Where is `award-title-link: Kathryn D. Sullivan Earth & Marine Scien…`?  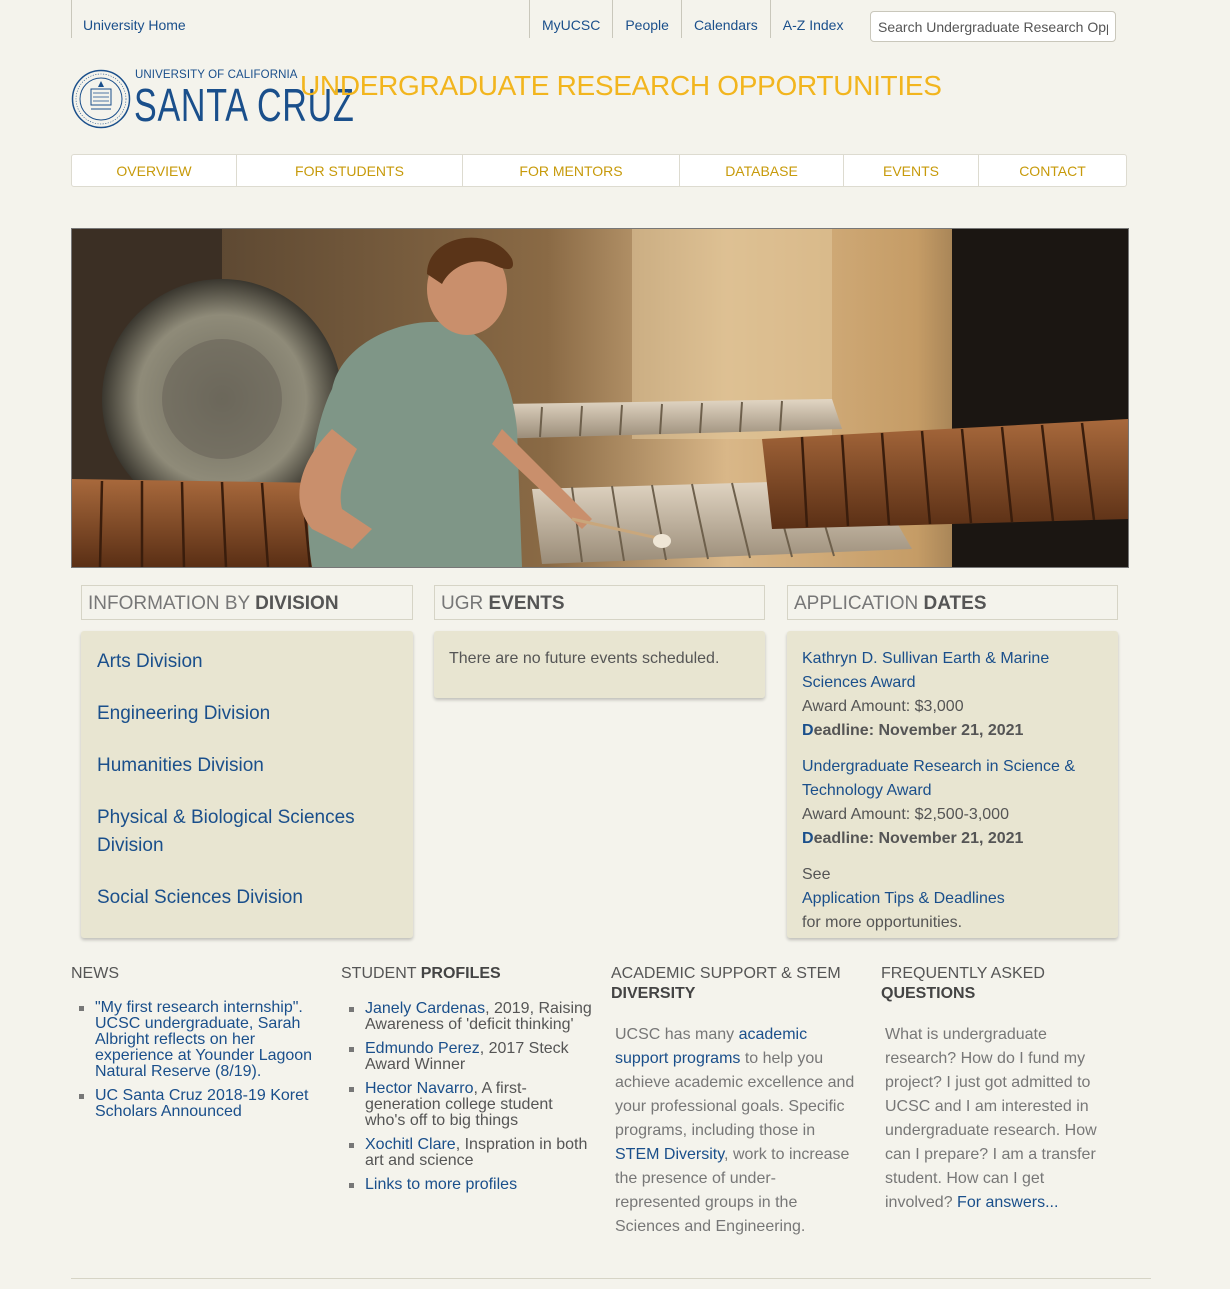 award-title-link: Kathryn D. Sullivan Earth & Marine Scien… is located at coordinates (947, 671).